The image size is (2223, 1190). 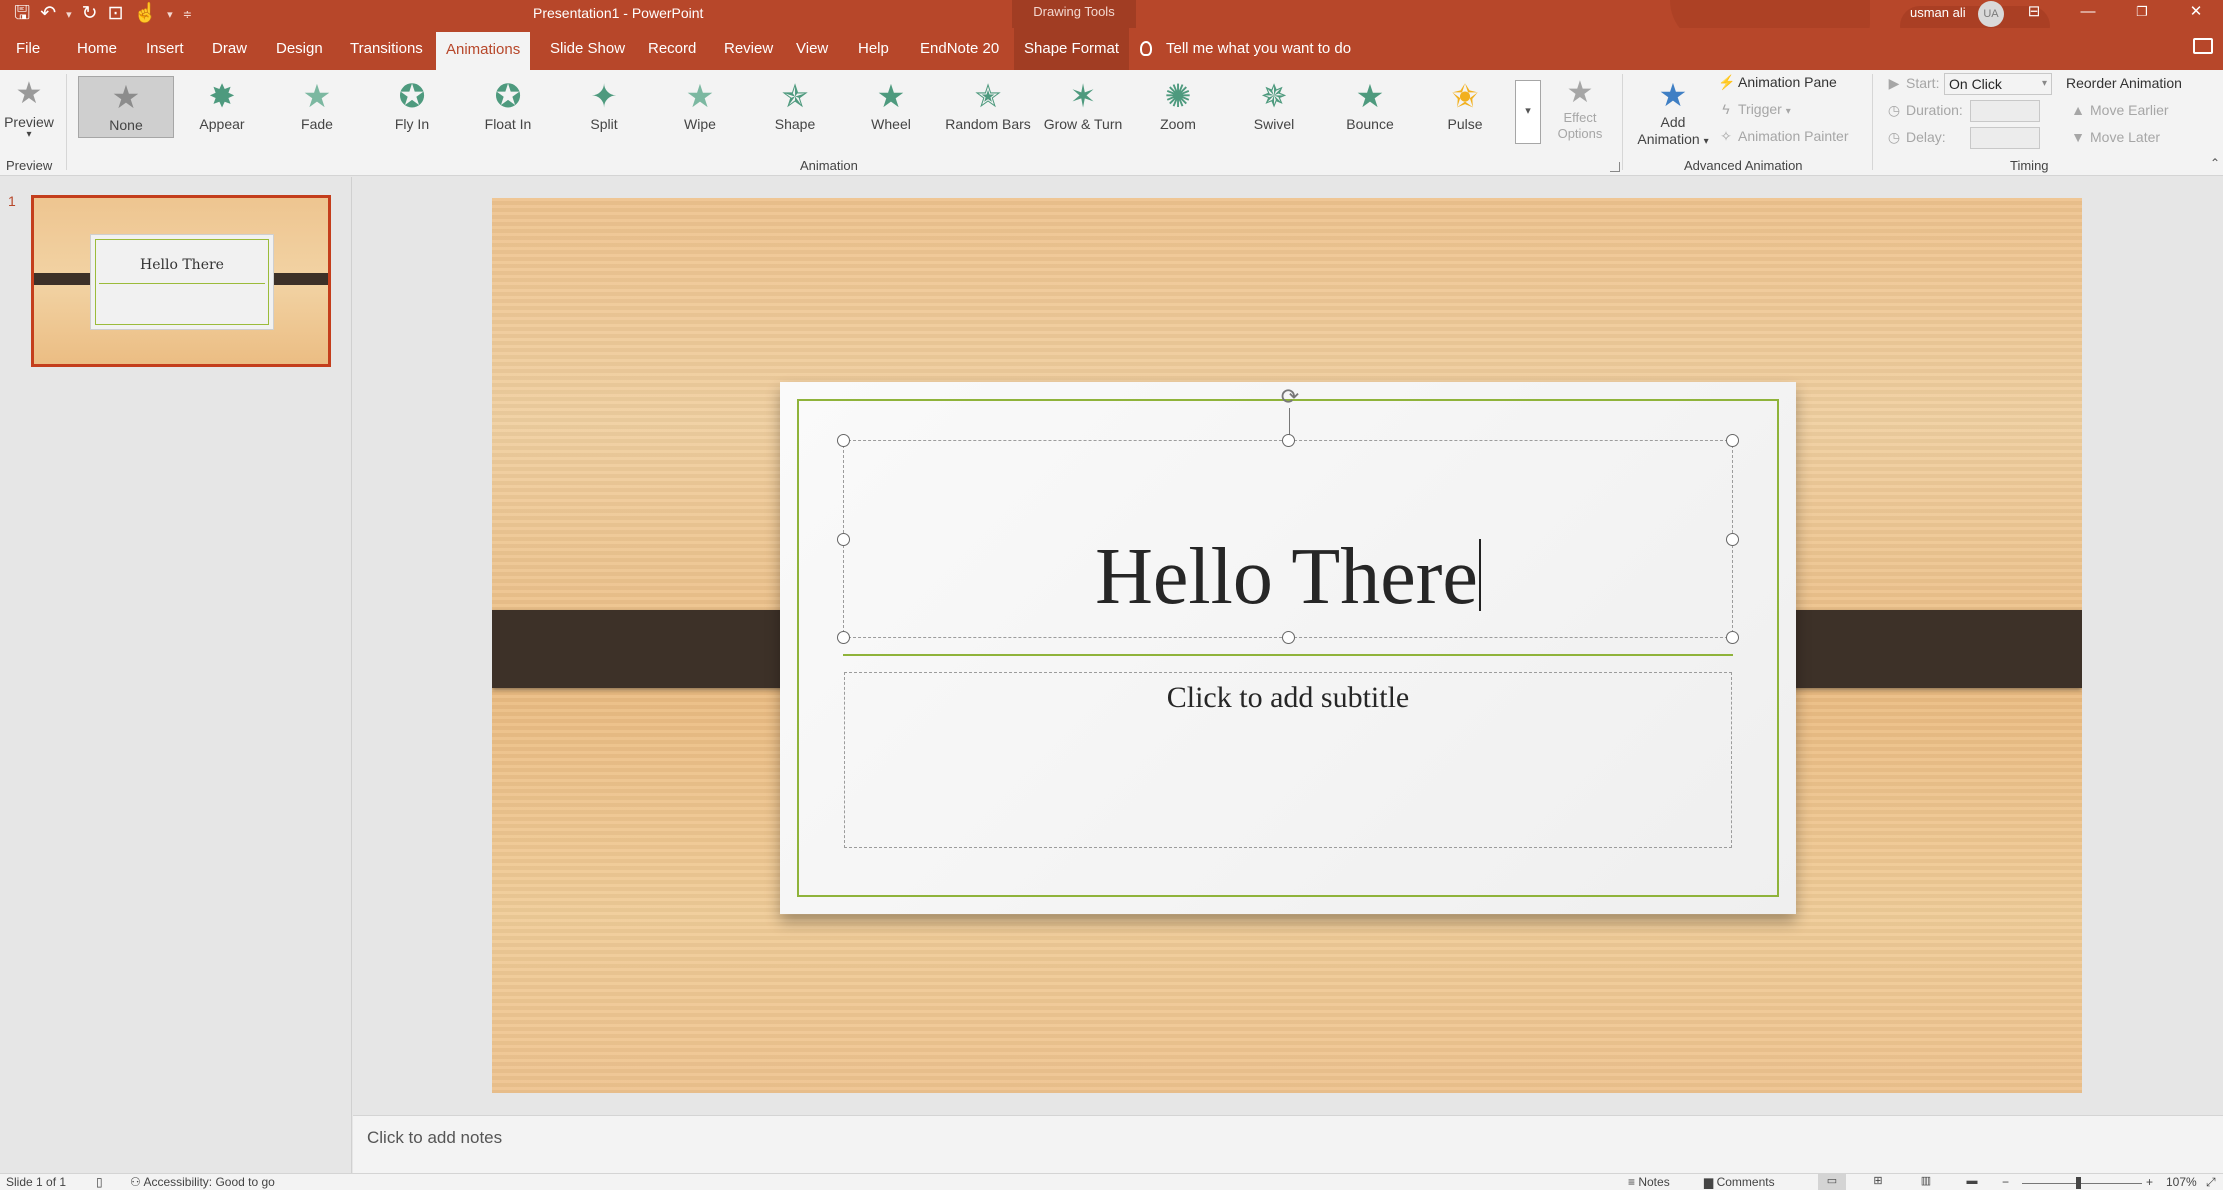 I want to click on zoom-out-button: −, so click(x=2005, y=1182).